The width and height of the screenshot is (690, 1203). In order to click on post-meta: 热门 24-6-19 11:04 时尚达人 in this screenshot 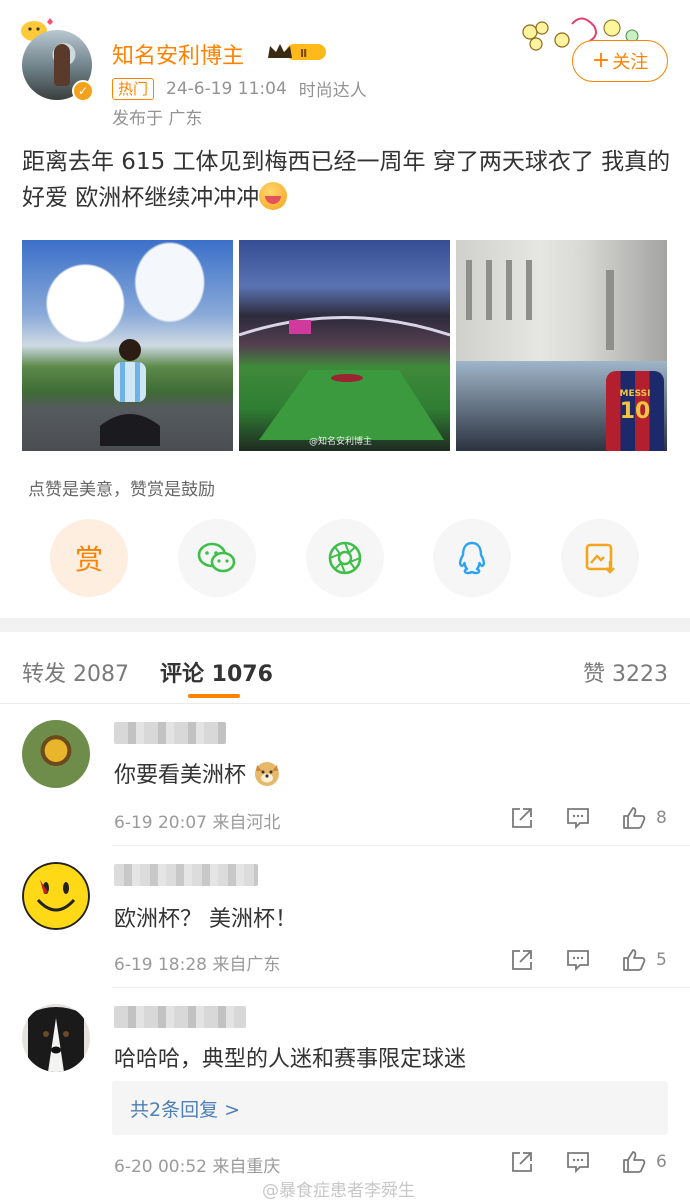, I will do `click(239, 88)`.